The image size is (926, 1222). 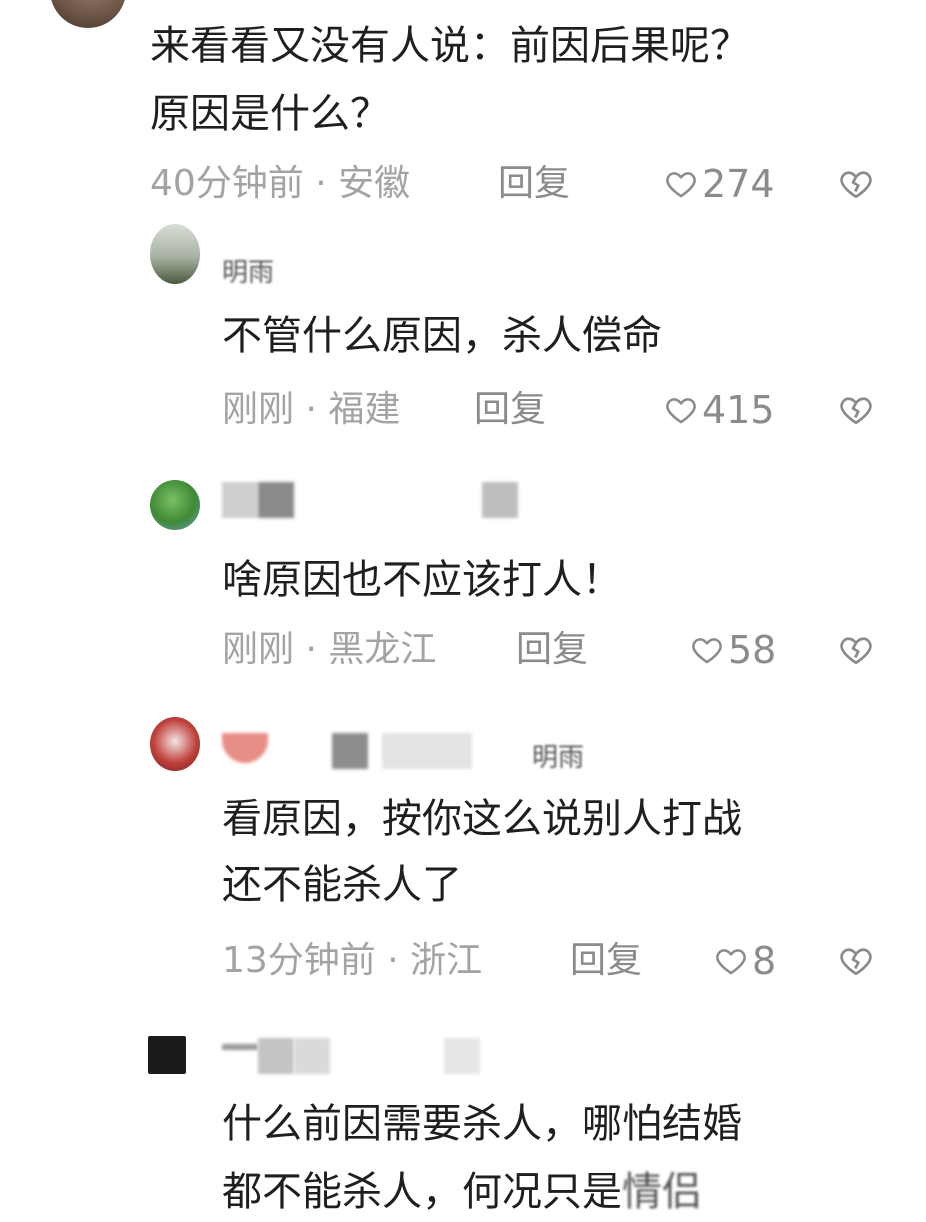 I want to click on location: 浙江, so click(x=446, y=960).